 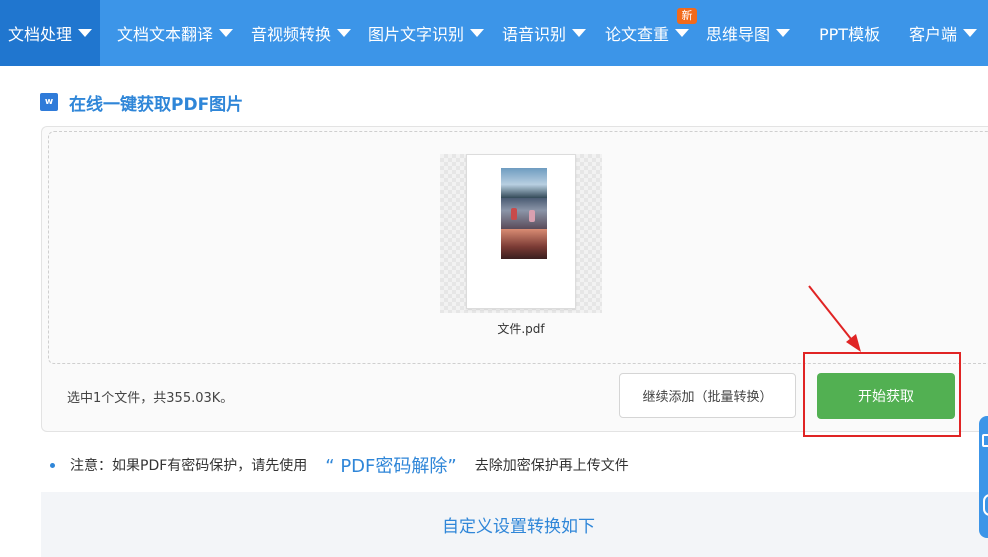 I want to click on nav-item-av-conversion: 音视频转换, so click(x=301, y=33).